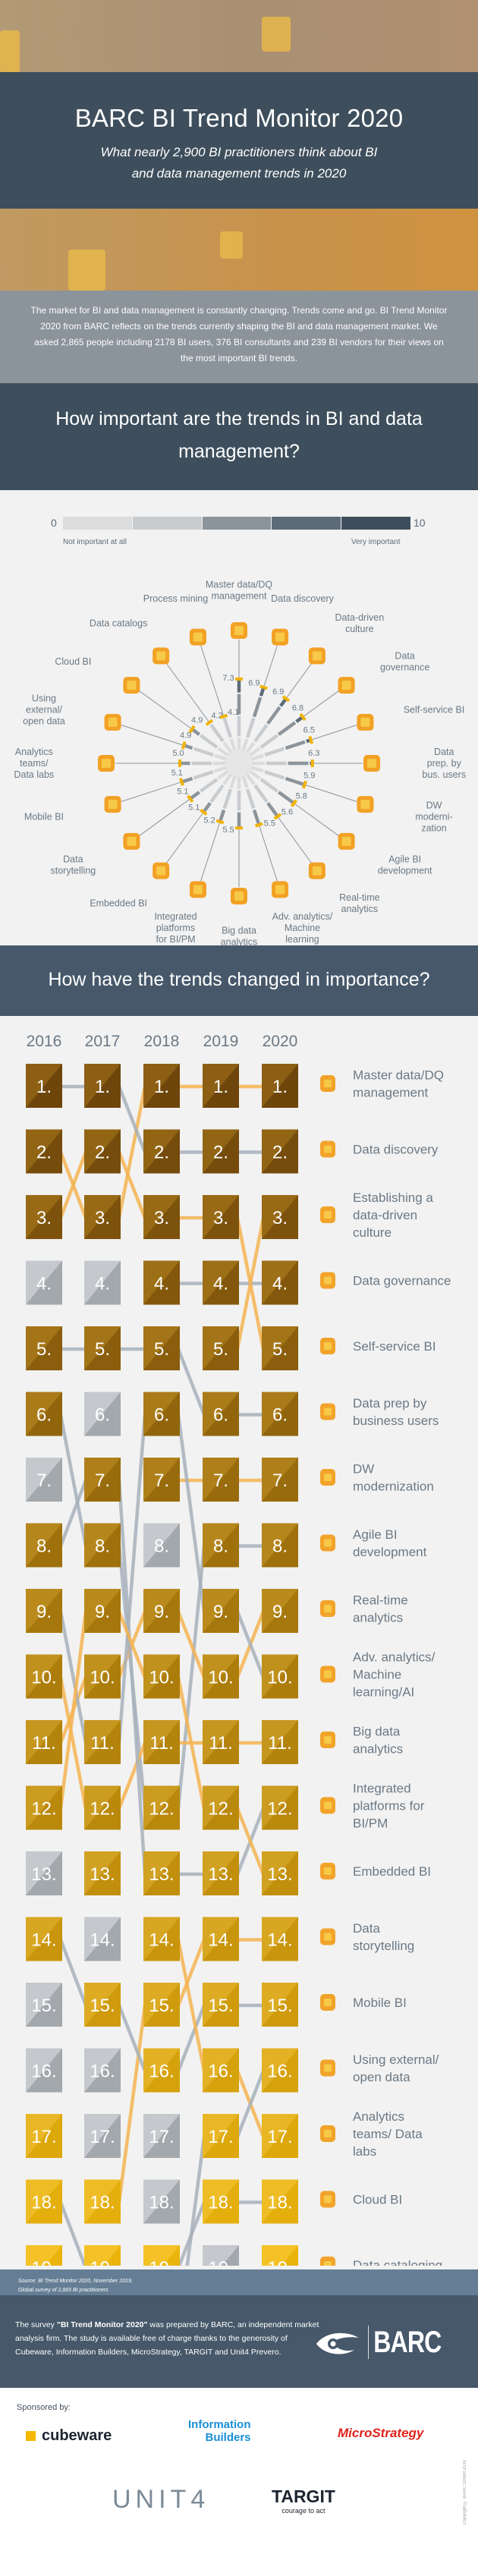 Image resolution: width=478 pixels, height=2576 pixels. I want to click on rank-box: 15., so click(161, 2005).